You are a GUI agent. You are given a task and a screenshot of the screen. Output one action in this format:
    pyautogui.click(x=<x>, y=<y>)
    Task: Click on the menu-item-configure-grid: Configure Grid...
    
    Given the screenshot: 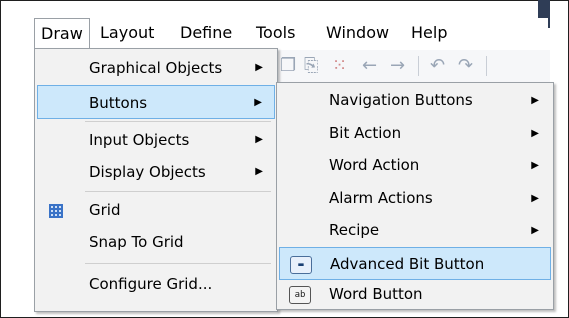 What is the action you would take?
    pyautogui.click(x=156, y=284)
    